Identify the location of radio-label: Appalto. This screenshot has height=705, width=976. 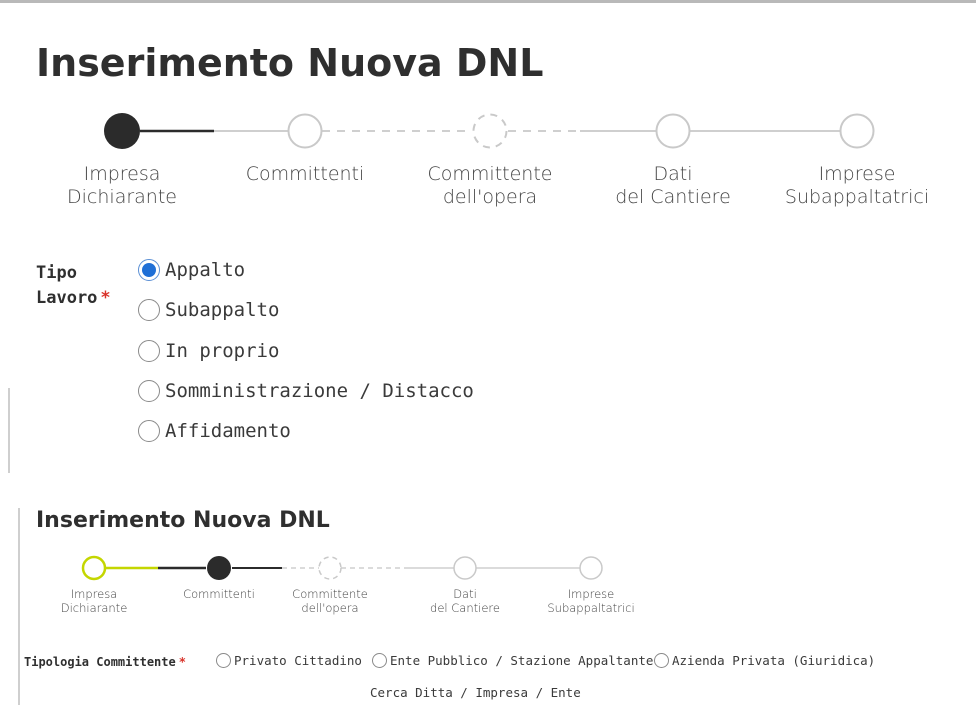
(205, 270).